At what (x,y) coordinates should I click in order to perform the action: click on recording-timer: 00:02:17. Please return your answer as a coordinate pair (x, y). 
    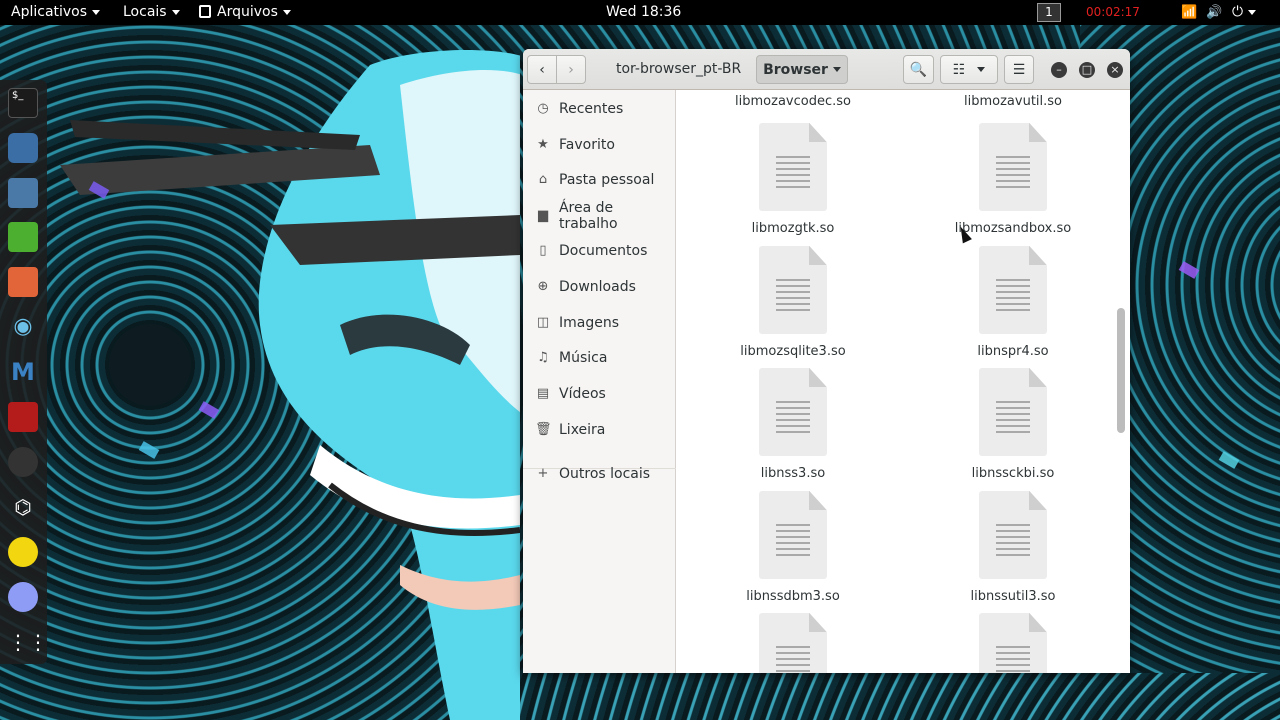
    Looking at the image, I should click on (1113, 12).